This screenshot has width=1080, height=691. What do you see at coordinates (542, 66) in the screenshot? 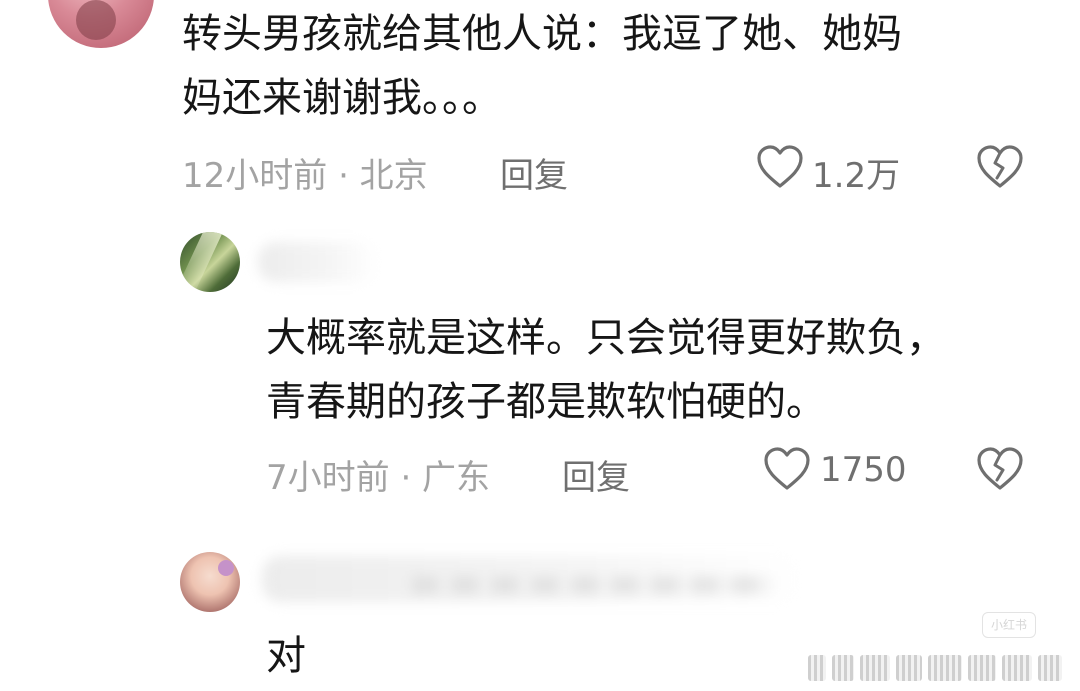
I see `comment-text: 转头男孩就给其他人说：我逗了她、她妈 妈还来谢谢我。。。` at bounding box center [542, 66].